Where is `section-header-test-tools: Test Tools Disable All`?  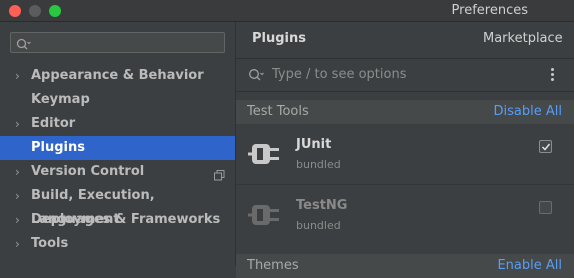 section-header-test-tools: Test Tools Disable All is located at coordinates (405, 112).